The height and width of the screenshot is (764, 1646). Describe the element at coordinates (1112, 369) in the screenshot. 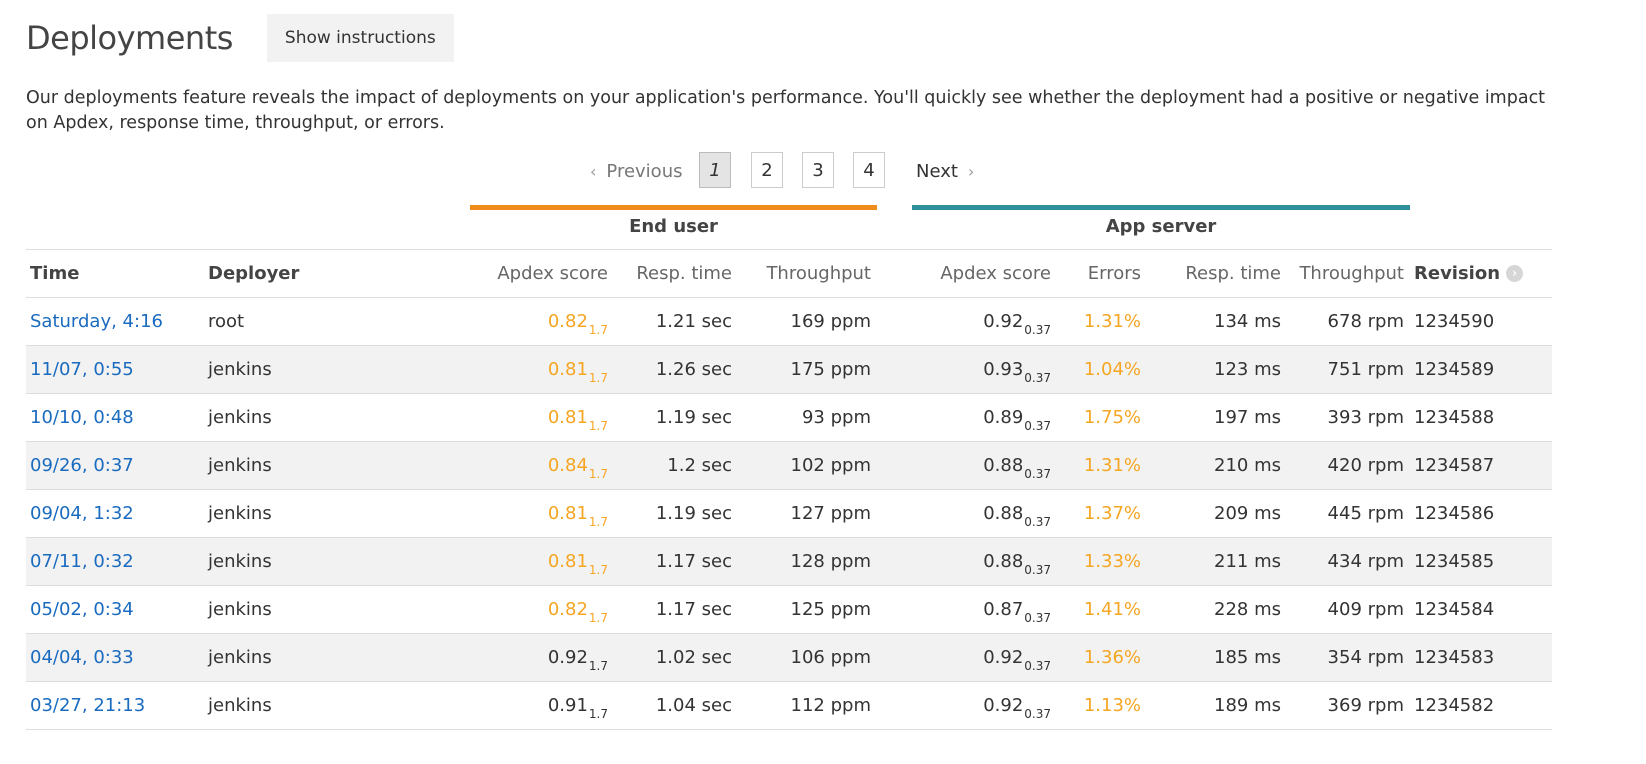

I see `as-errors: 1.04%` at that location.